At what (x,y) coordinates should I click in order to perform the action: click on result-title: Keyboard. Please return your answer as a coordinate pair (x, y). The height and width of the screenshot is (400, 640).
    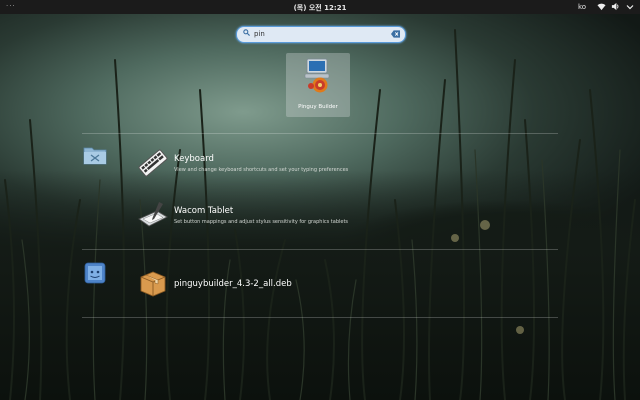
    Looking at the image, I should click on (194, 159).